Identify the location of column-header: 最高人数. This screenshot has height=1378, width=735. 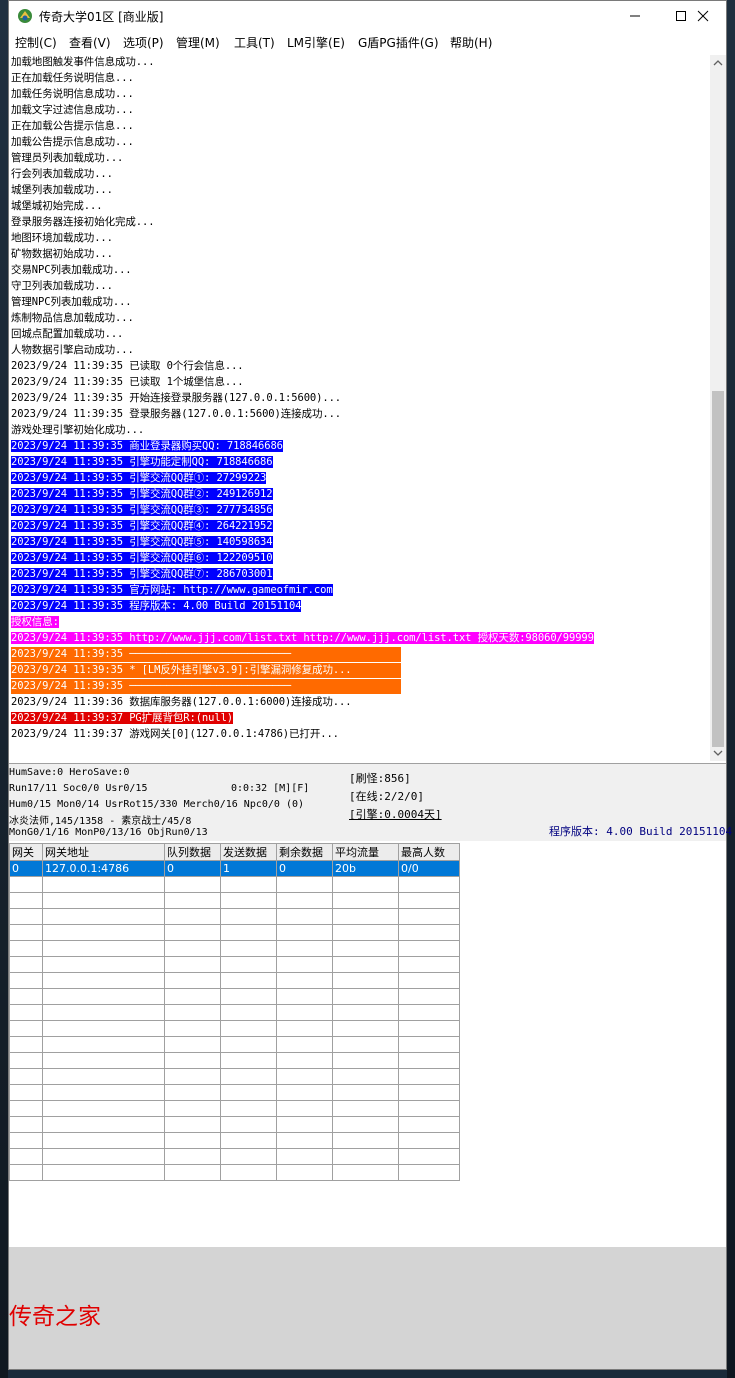
(429, 852).